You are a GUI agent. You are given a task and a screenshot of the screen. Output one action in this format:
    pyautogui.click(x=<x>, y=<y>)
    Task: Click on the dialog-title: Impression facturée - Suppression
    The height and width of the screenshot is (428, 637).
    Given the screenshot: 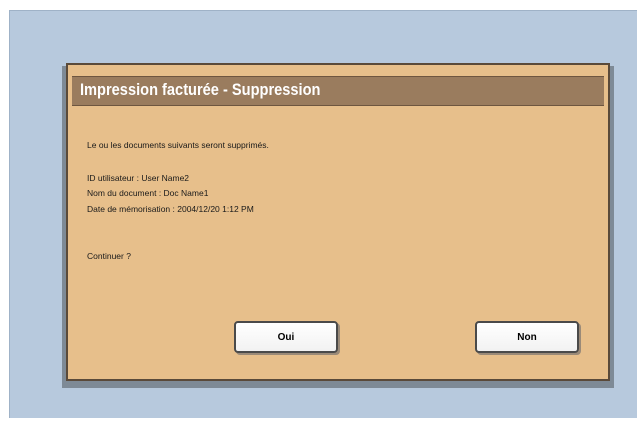 What is the action you would take?
    pyautogui.click(x=200, y=89)
    